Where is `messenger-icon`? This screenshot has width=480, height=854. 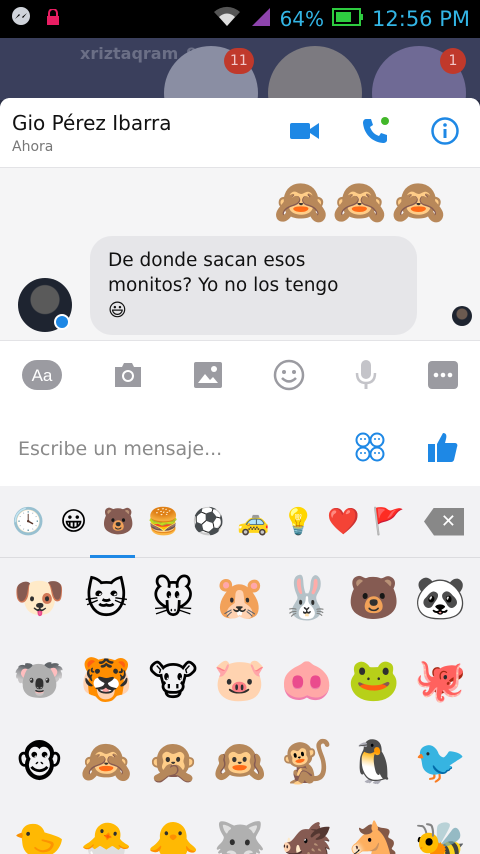
messenger-icon is located at coordinates (21, 19).